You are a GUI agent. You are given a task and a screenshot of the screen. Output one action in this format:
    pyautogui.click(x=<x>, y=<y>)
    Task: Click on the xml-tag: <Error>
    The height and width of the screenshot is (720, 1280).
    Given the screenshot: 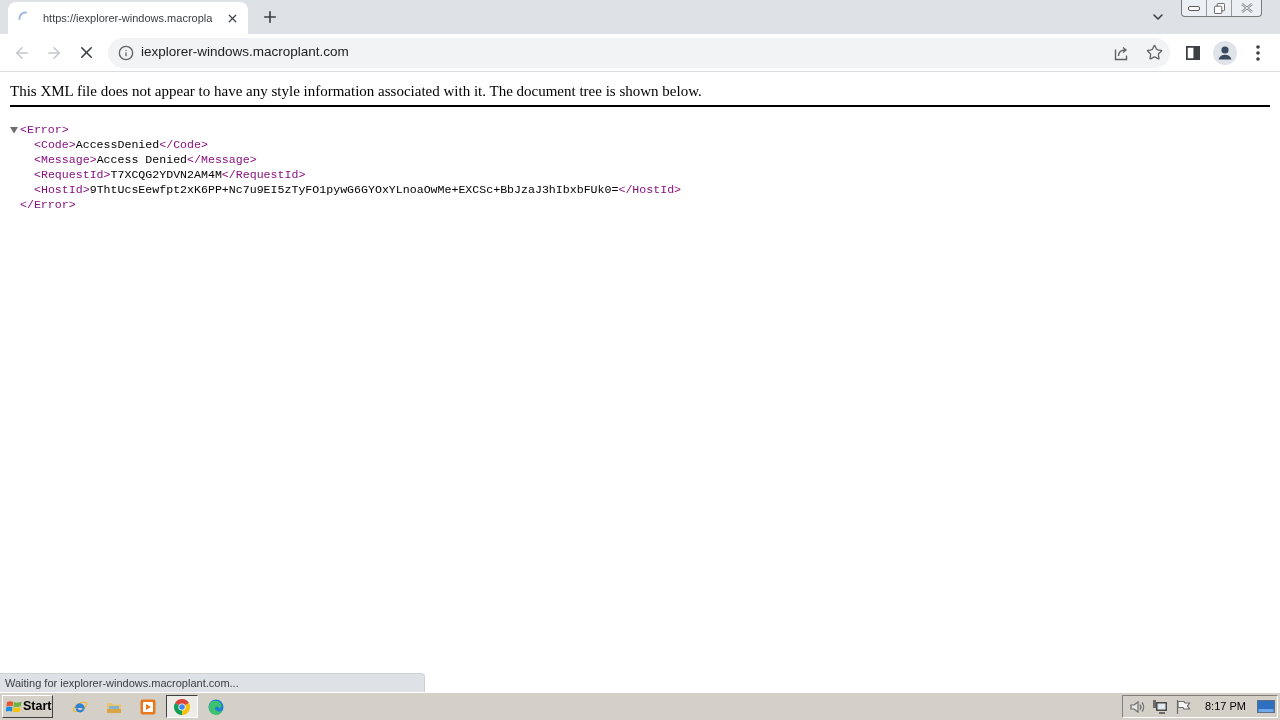 What is the action you would take?
    pyautogui.click(x=44, y=129)
    